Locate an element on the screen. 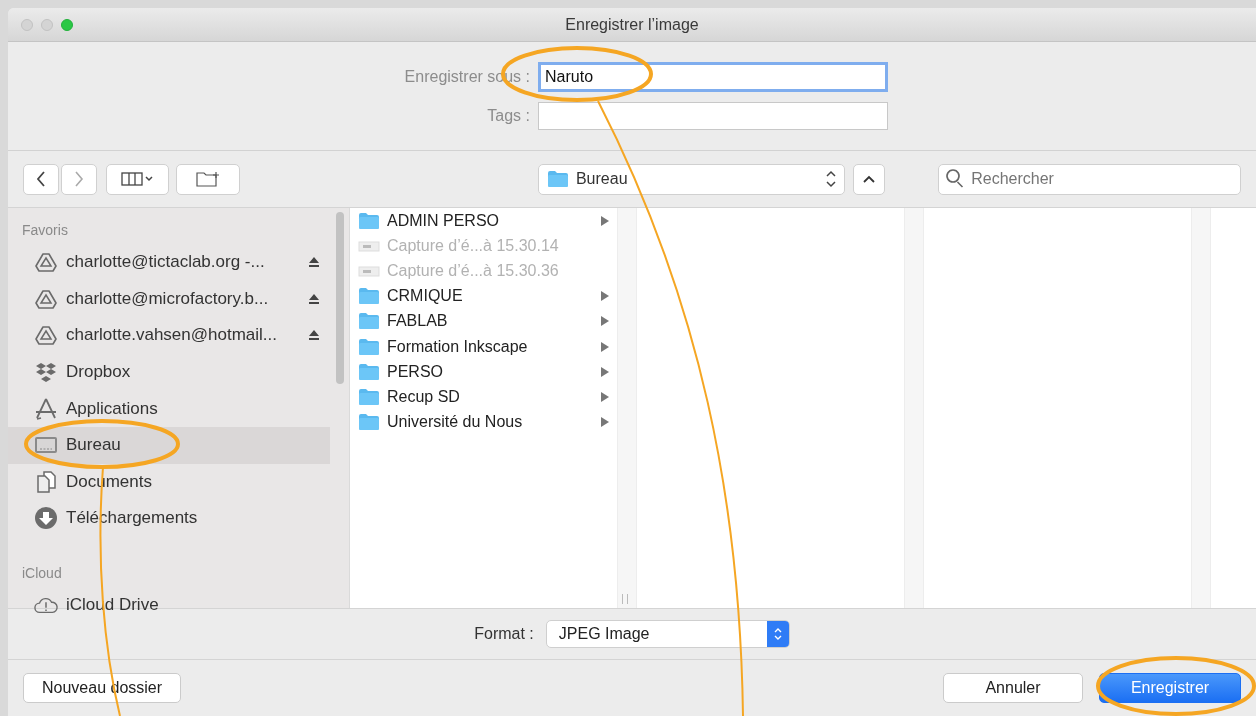 Image resolution: width=1256 pixels, height=716 pixels. chevron-up-icon is located at coordinates (869, 179).